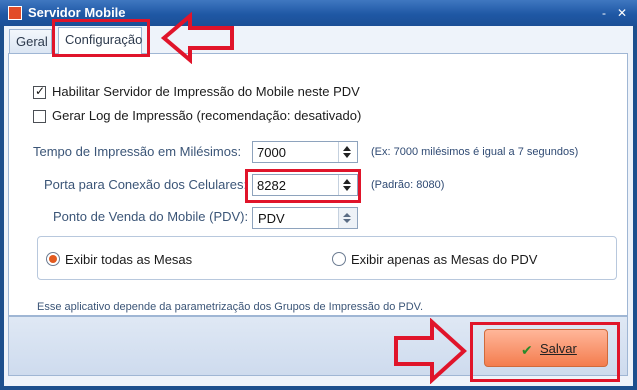  What do you see at coordinates (197, 38) in the screenshot?
I see `left-arrow-annotation` at bounding box center [197, 38].